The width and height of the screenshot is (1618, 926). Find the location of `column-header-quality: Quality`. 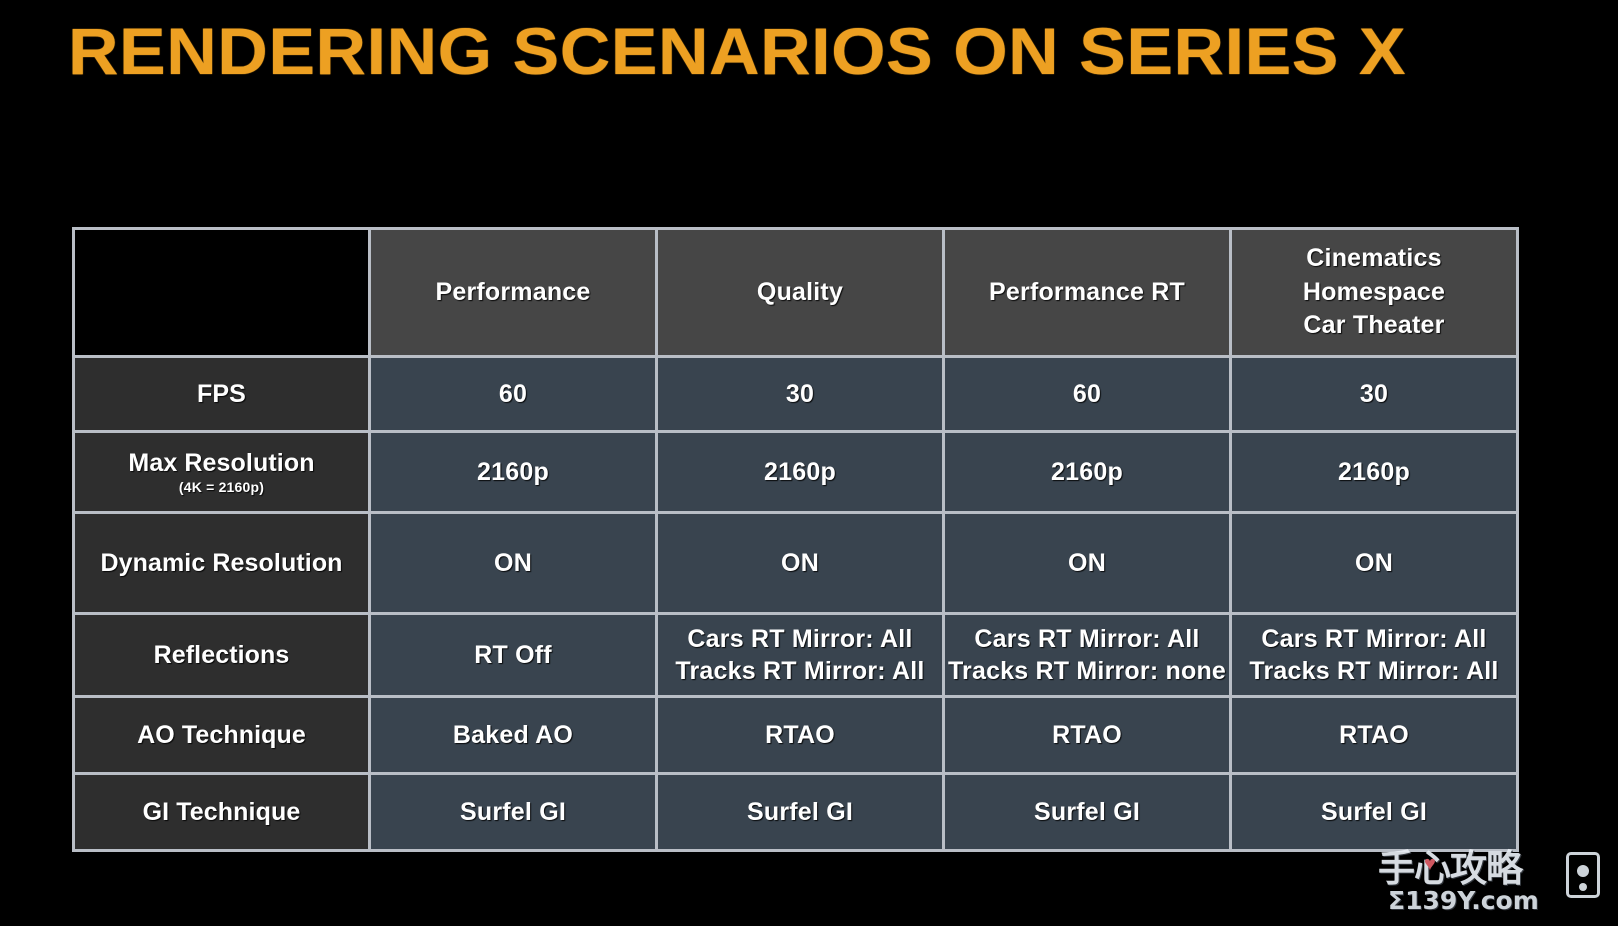

column-header-quality: Quality is located at coordinates (800, 292).